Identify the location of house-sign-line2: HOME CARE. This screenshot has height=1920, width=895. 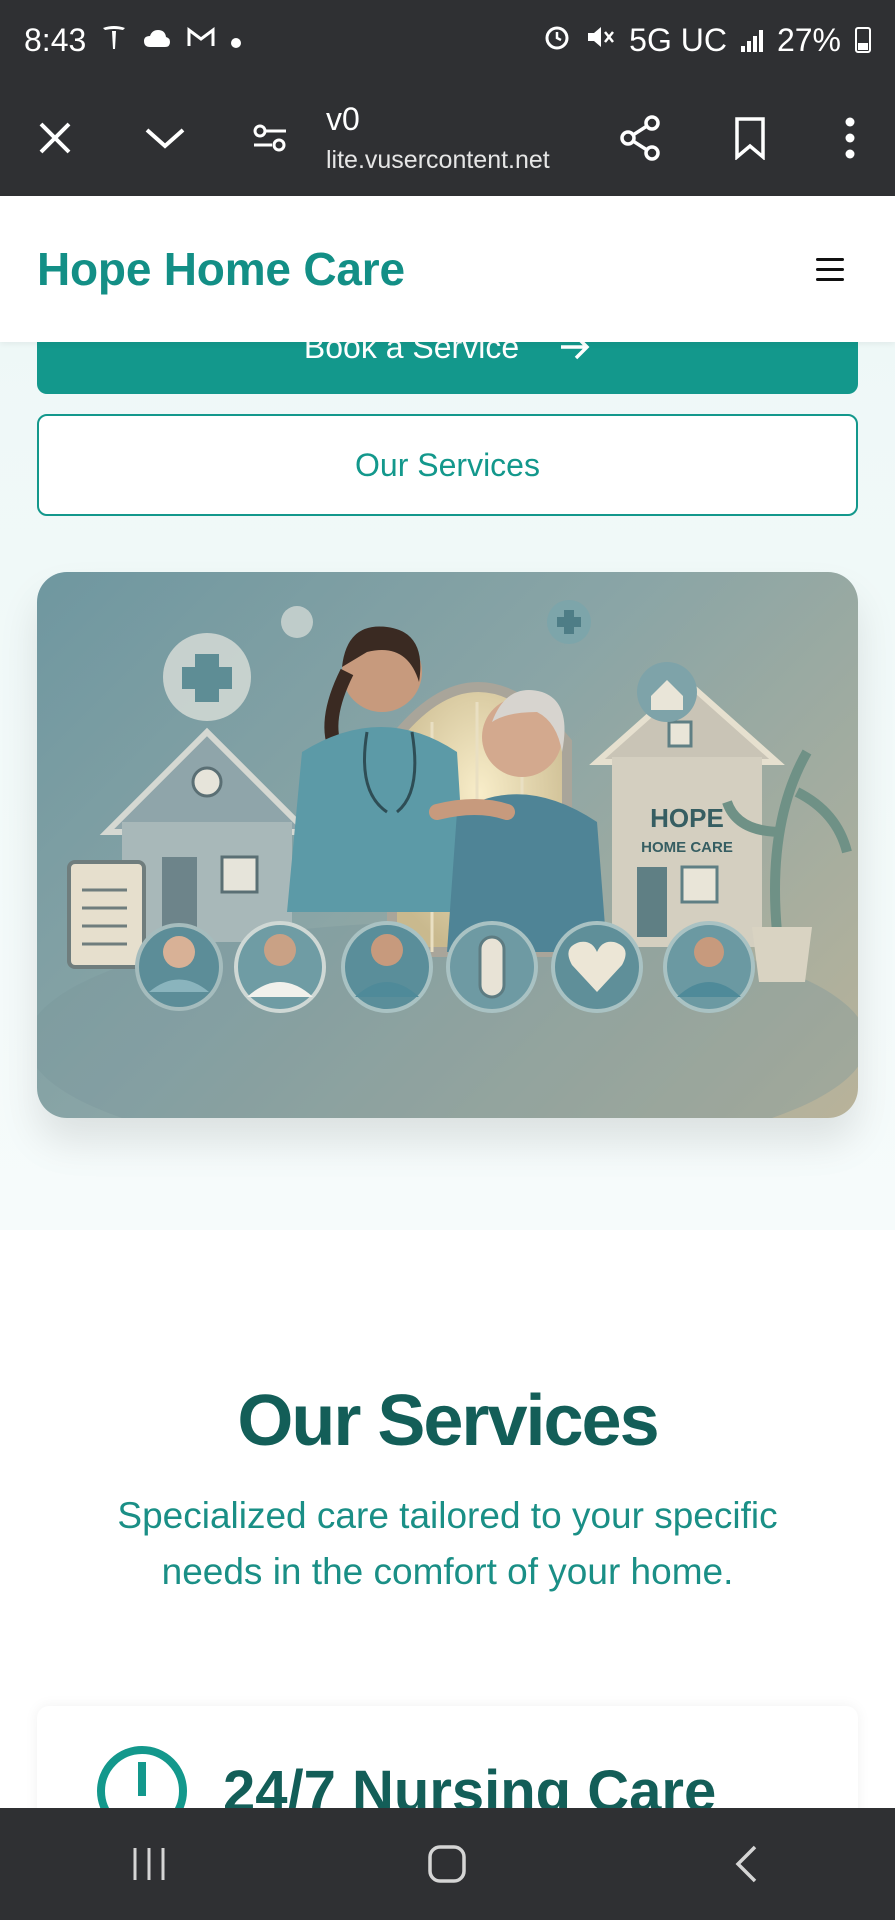
(687, 847).